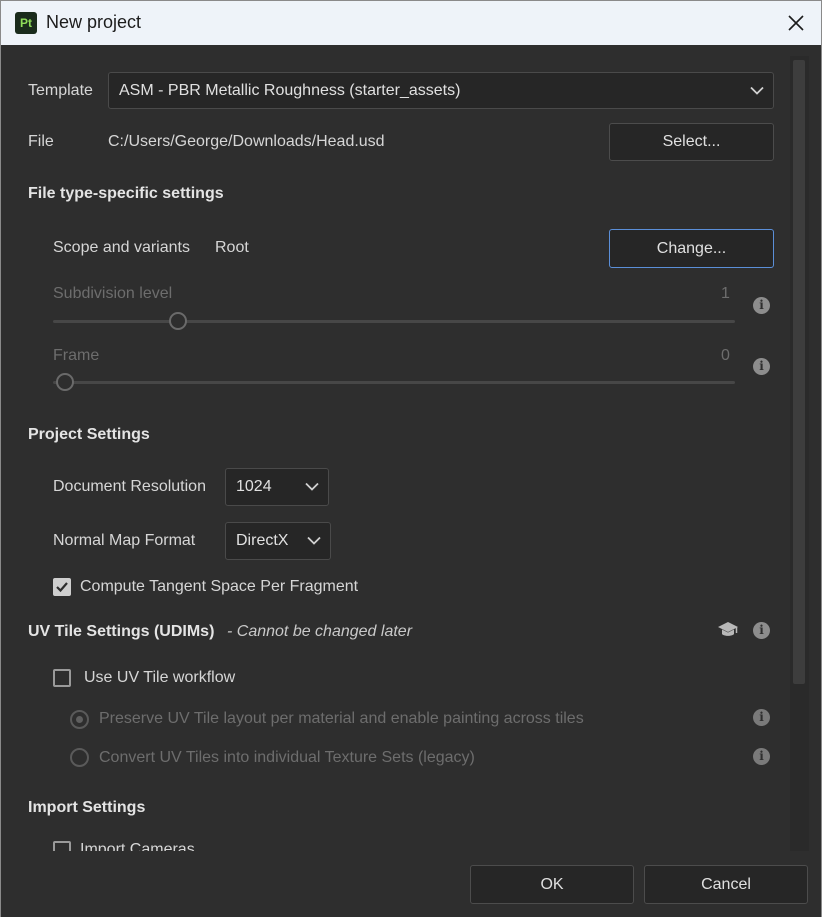 Image resolution: width=822 pixels, height=917 pixels. Describe the element at coordinates (246, 141) in the screenshot. I see `file-path: C:/Users/George/Downloads/Head.usd` at that location.